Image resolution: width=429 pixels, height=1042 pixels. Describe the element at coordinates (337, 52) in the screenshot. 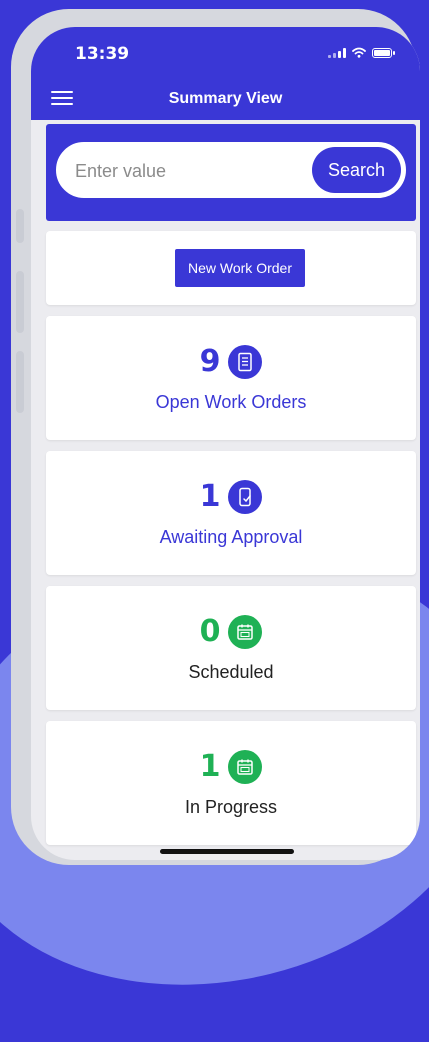

I see `signal-icon` at that location.